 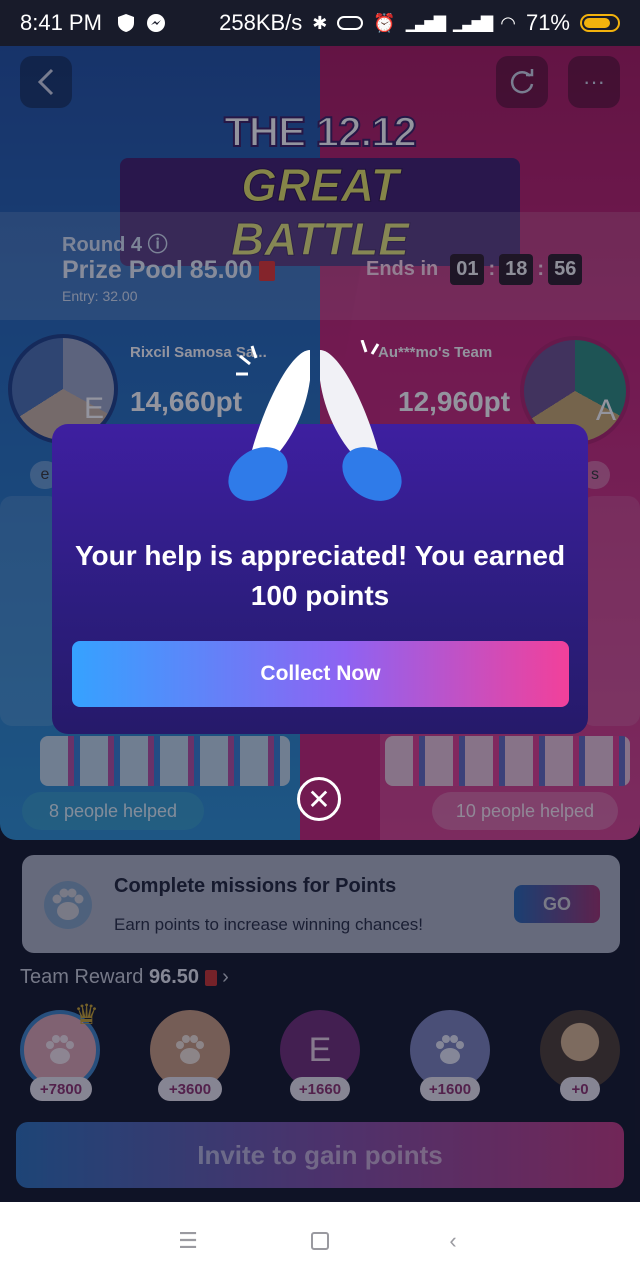 What do you see at coordinates (155, 23) in the screenshot?
I see `messenger-icon` at bounding box center [155, 23].